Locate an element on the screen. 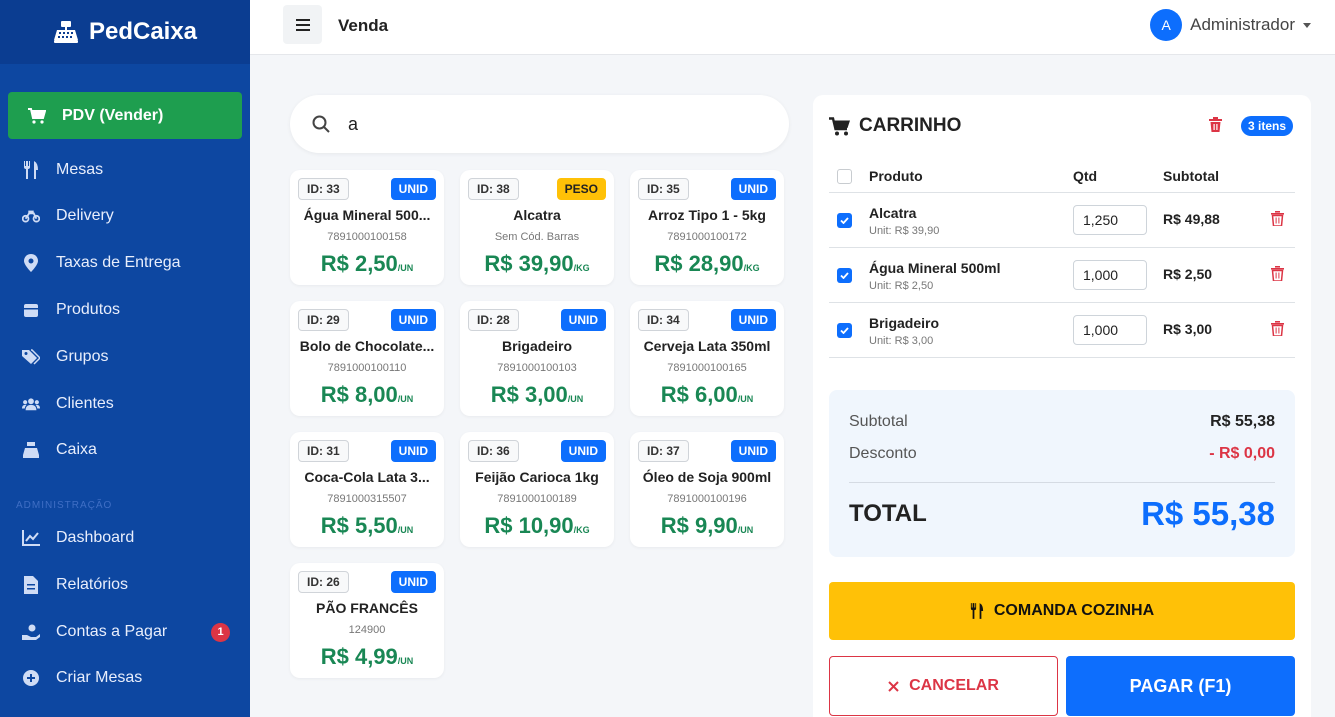  product-price-value: R$ 39,90 is located at coordinates (529, 263).